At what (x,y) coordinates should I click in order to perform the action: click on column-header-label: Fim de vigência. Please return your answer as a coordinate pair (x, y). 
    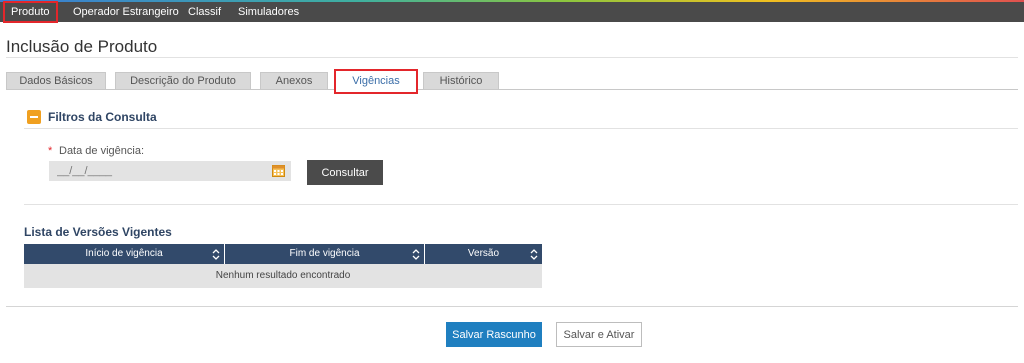
    Looking at the image, I should click on (324, 253).